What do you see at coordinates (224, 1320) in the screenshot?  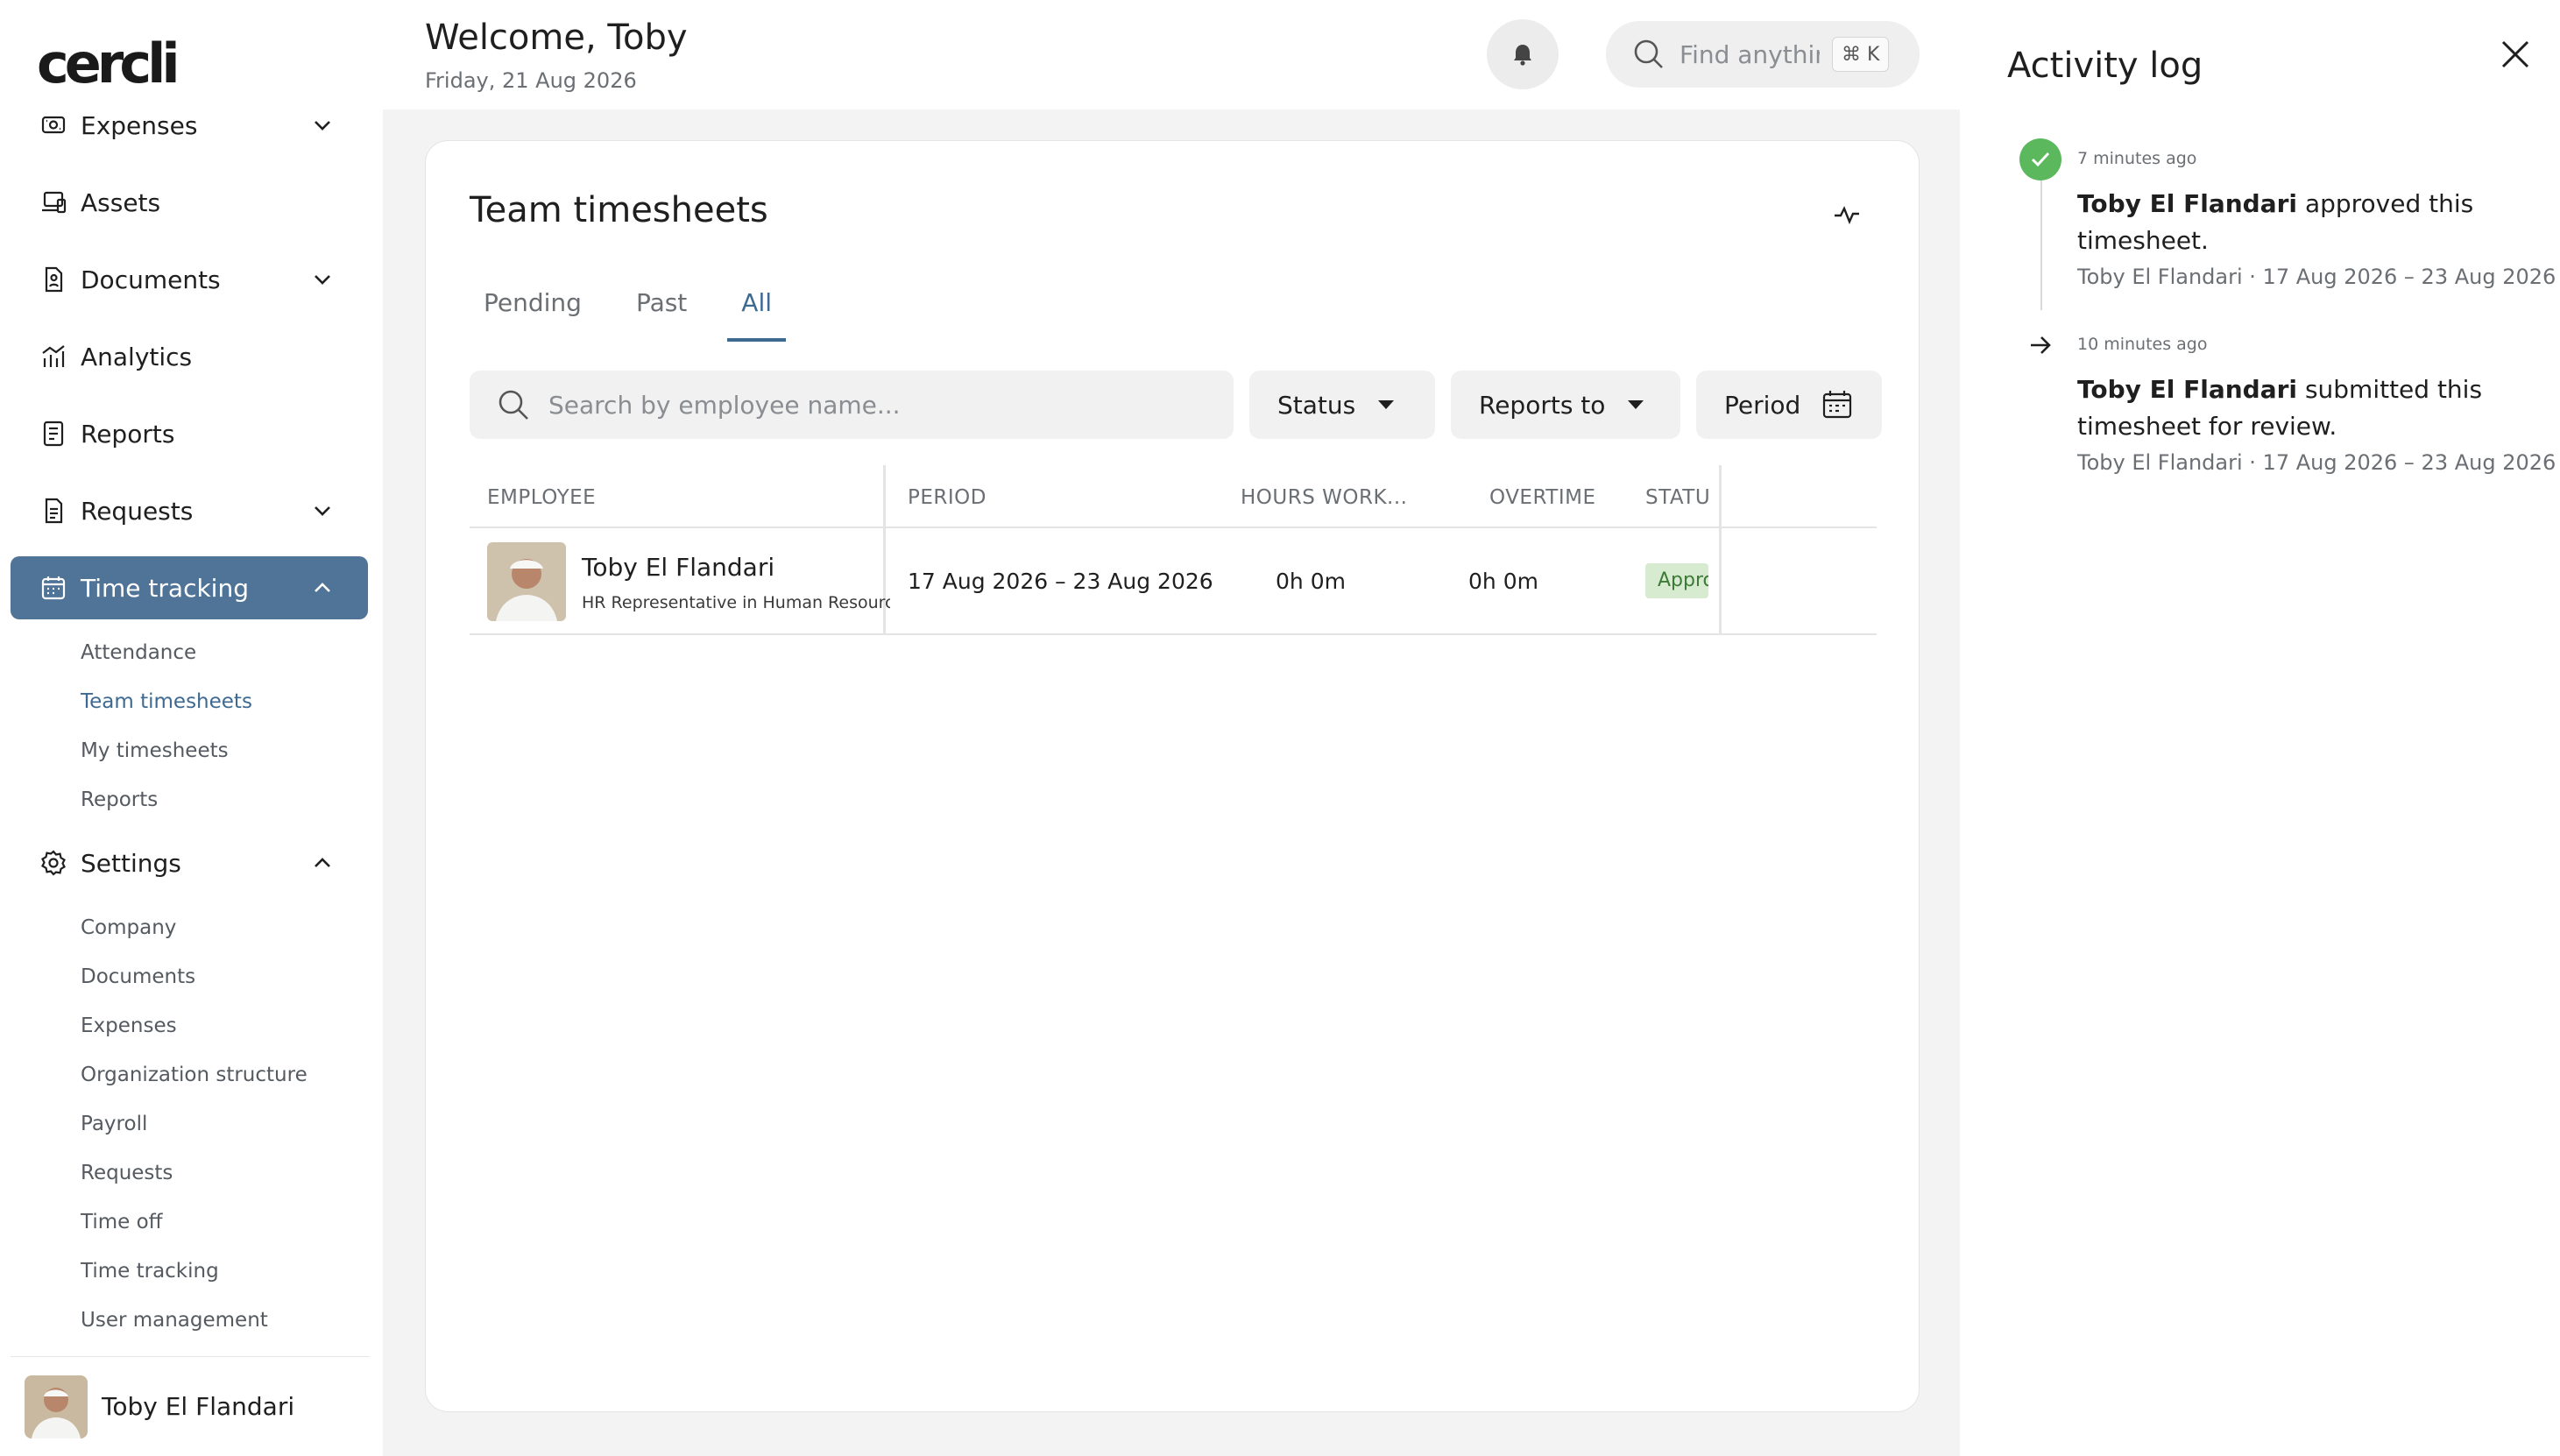 I see `subnav-user-management: User management` at bounding box center [224, 1320].